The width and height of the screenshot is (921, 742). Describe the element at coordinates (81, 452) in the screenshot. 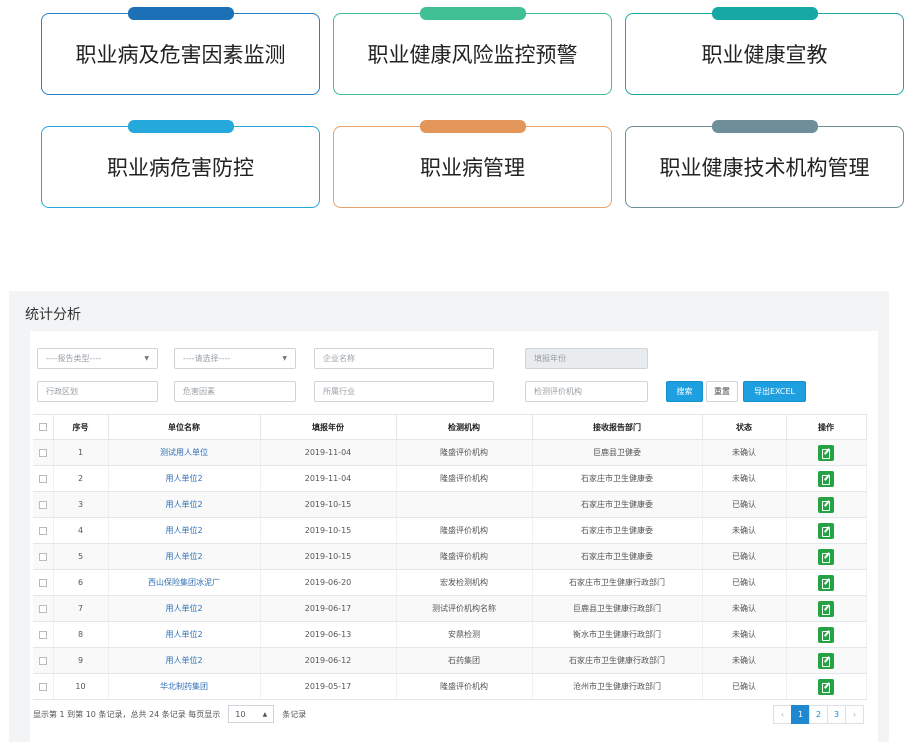

I see `cell-index: 1` at that location.